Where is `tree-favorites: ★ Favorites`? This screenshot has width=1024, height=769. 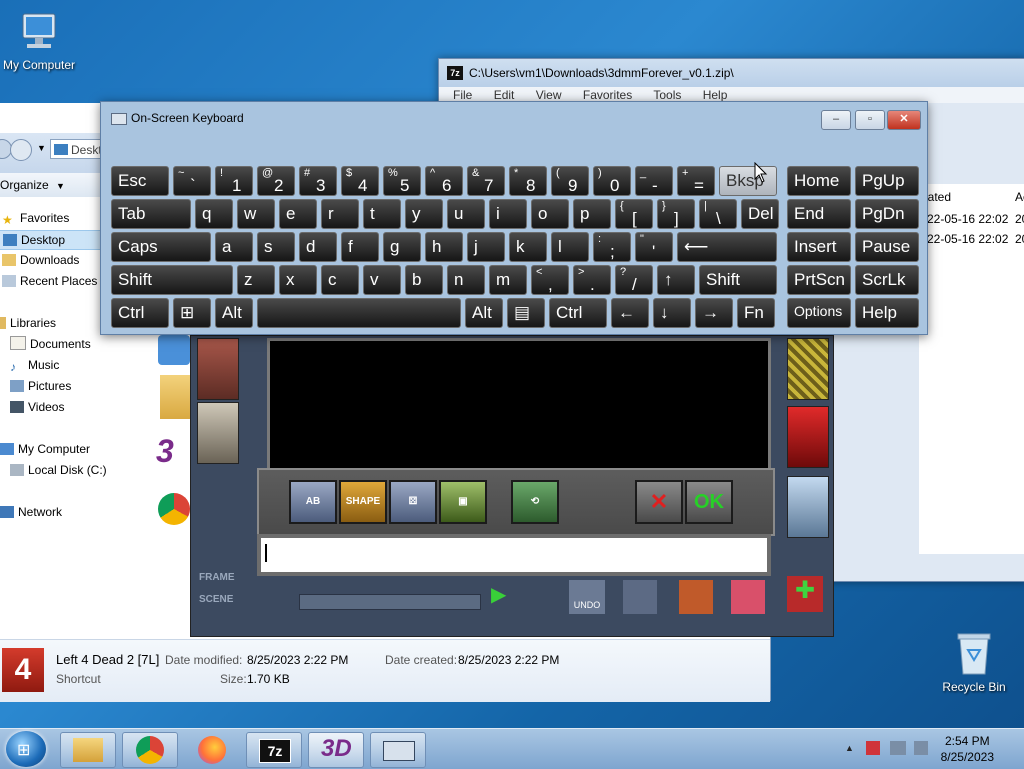
tree-favorites: ★ Favorites is located at coordinates (35, 218).